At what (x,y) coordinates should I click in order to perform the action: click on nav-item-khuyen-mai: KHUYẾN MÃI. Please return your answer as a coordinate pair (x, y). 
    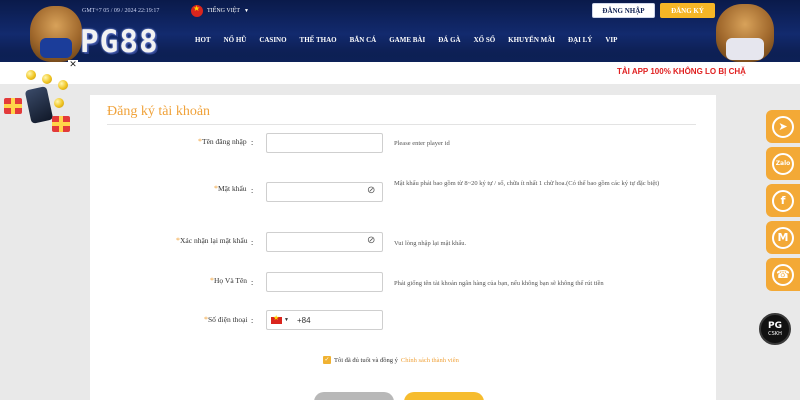
    Looking at the image, I should click on (531, 40).